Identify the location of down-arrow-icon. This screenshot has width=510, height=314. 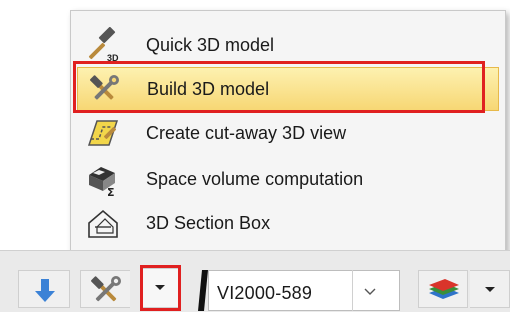
(45, 290).